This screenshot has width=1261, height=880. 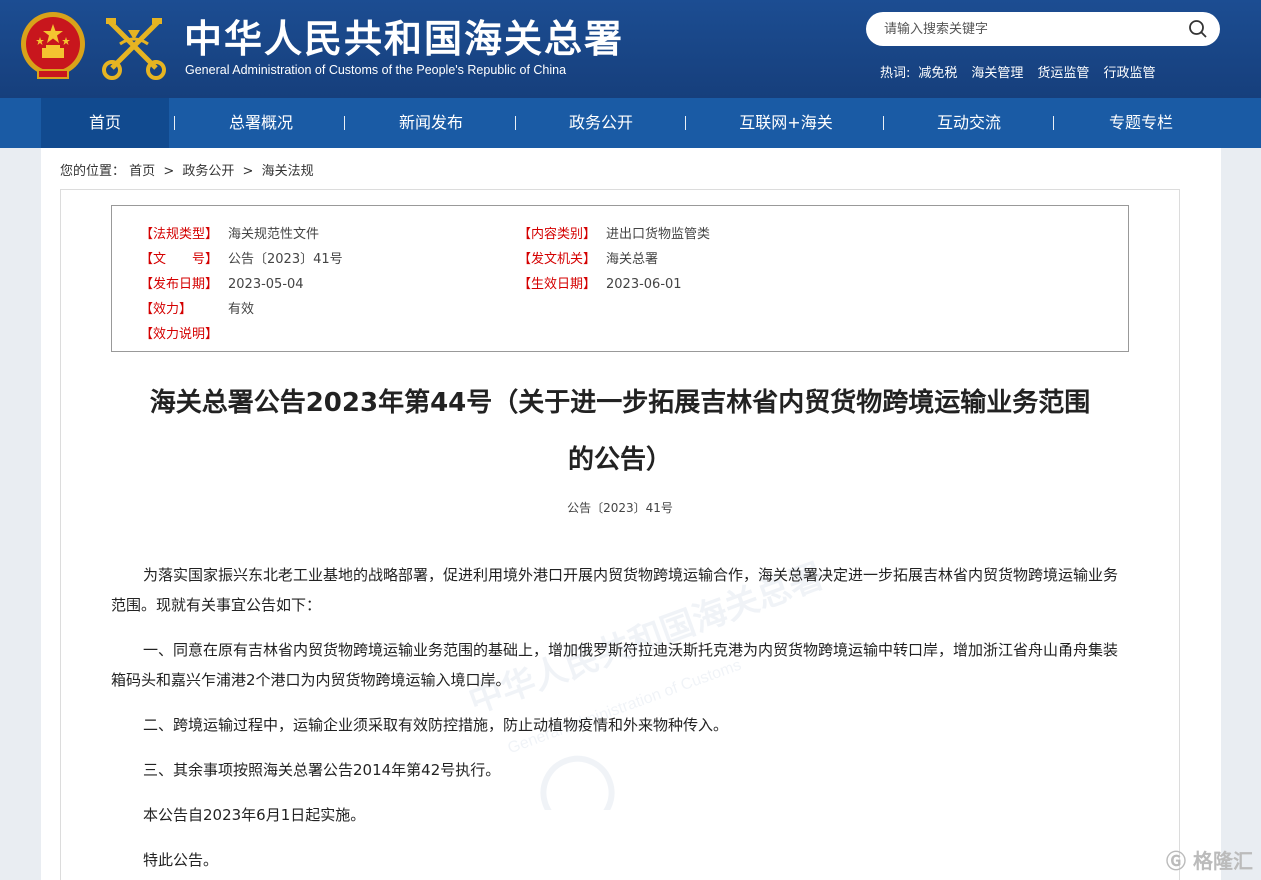 I want to click on info-value-validity: 有效, so click(x=241, y=309).